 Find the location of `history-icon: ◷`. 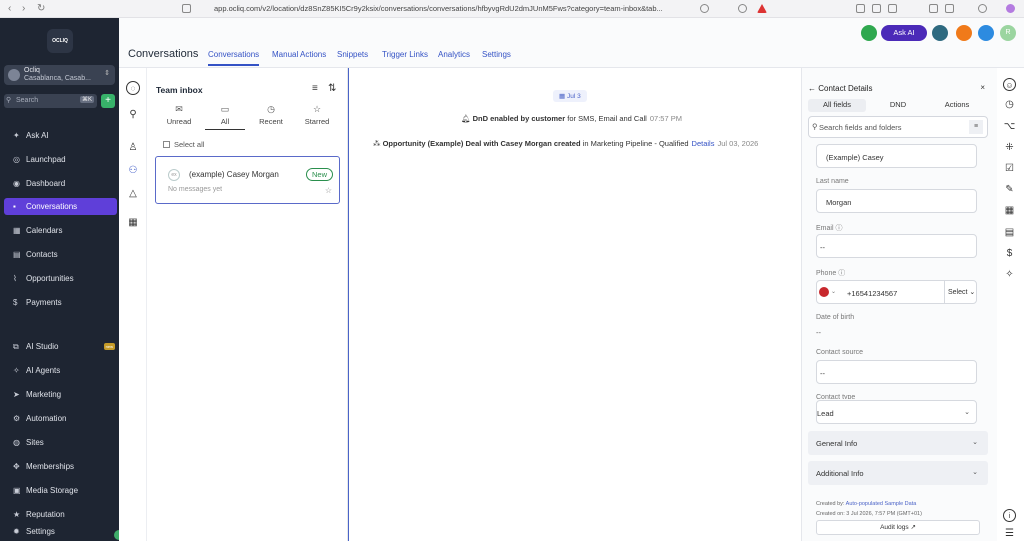

history-icon: ◷ is located at coordinates (1009, 104).